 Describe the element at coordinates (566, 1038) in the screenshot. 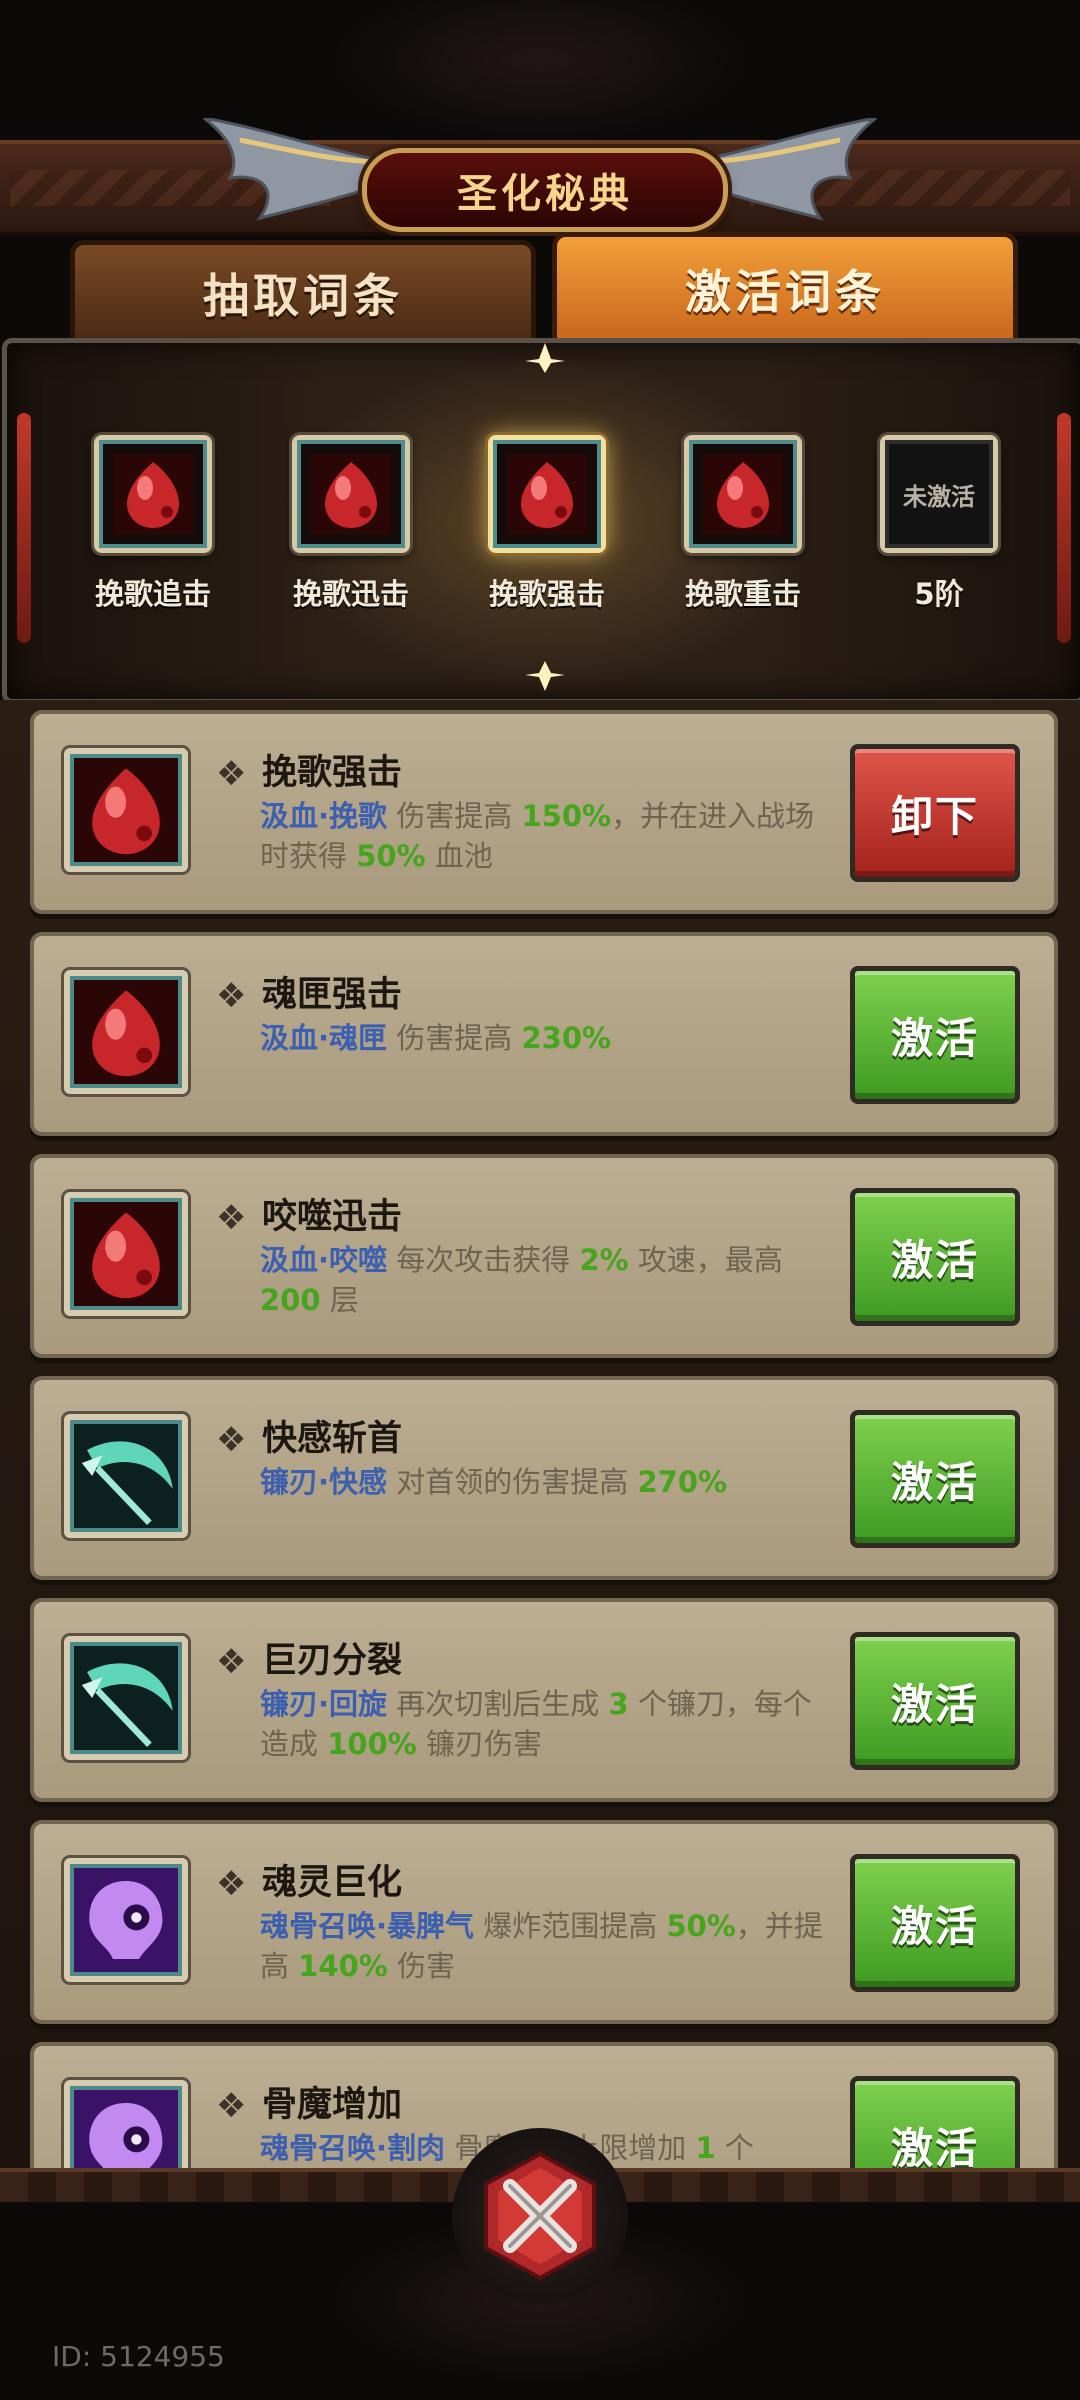

I see `desc-number: 230%` at that location.